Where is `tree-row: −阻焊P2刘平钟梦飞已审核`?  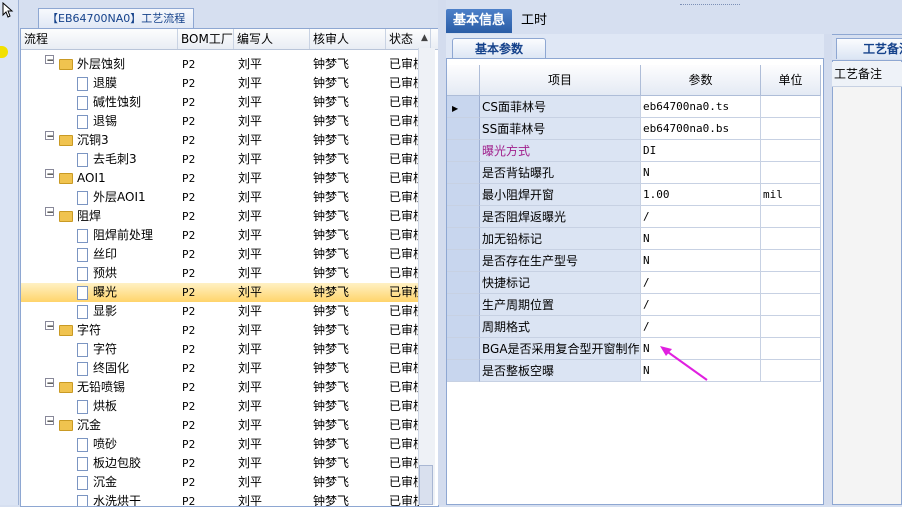
tree-row: −阻焊P2刘平钟梦飞已审核 is located at coordinates (221, 216).